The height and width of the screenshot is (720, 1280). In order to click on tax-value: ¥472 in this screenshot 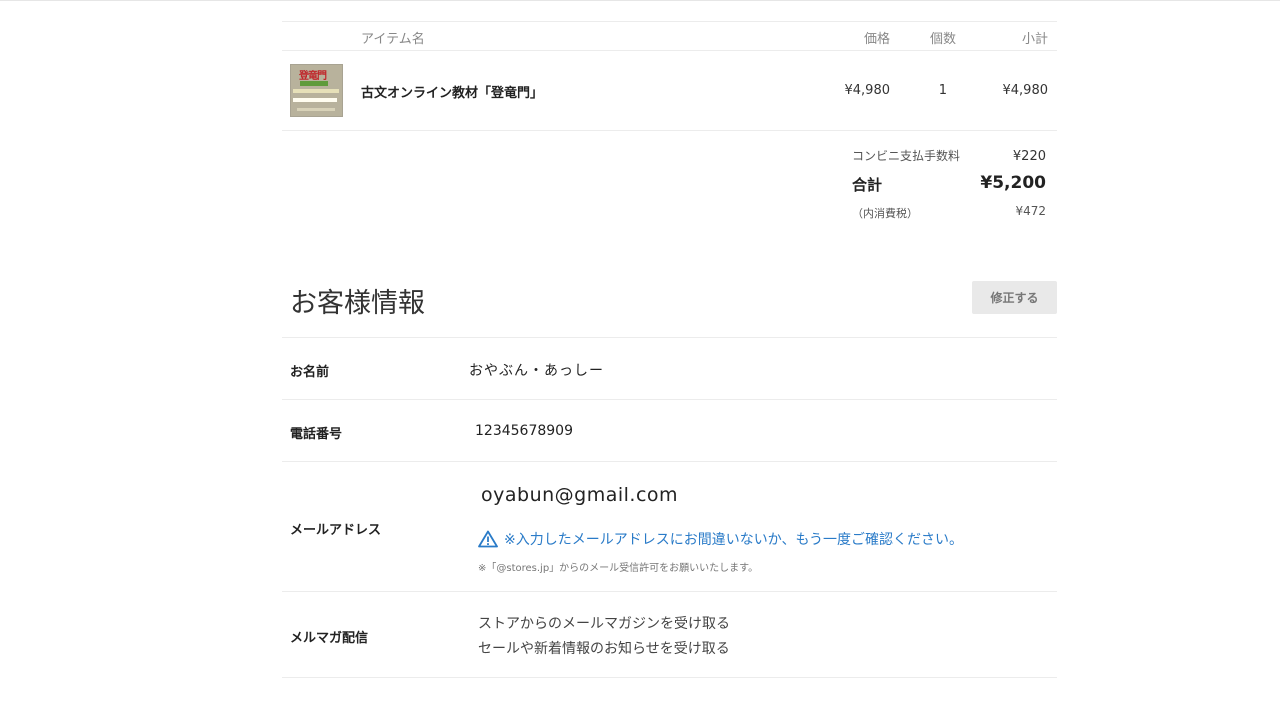, I will do `click(1030, 211)`.